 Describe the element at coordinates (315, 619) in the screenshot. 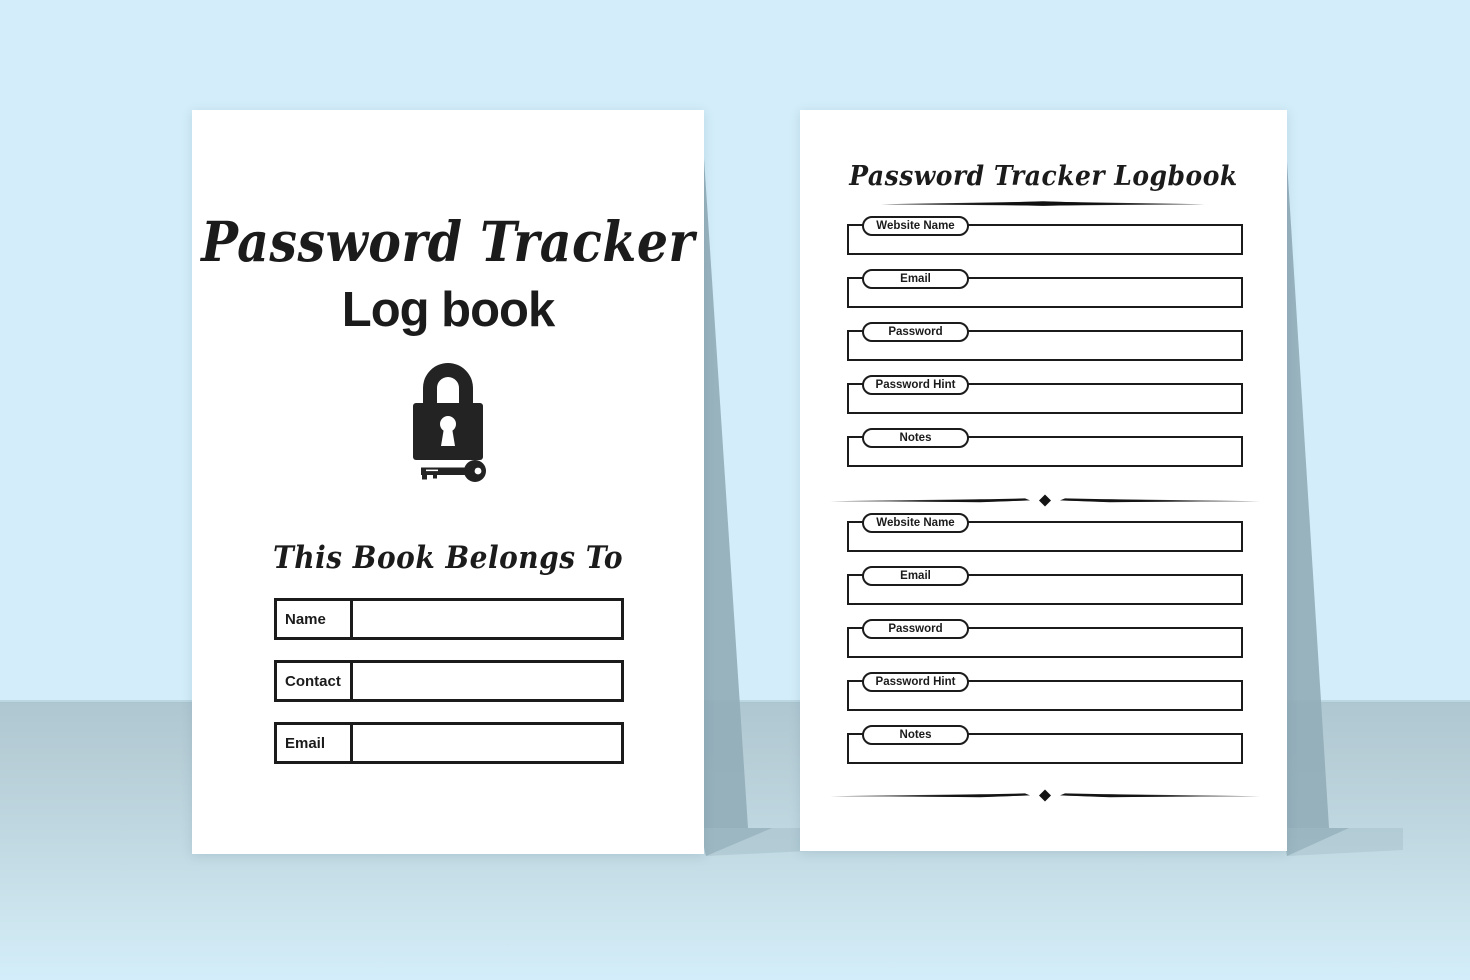

I see `owner-label-name: Name` at that location.